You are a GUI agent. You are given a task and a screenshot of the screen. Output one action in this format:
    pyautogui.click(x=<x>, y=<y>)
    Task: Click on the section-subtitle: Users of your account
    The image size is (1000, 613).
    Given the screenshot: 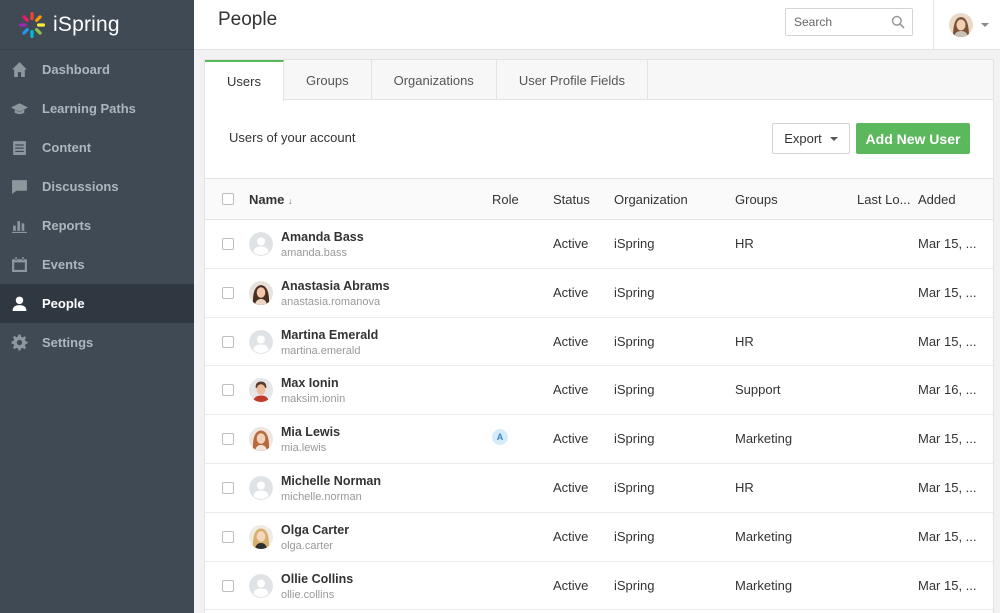 What is the action you would take?
    pyautogui.click(x=292, y=137)
    